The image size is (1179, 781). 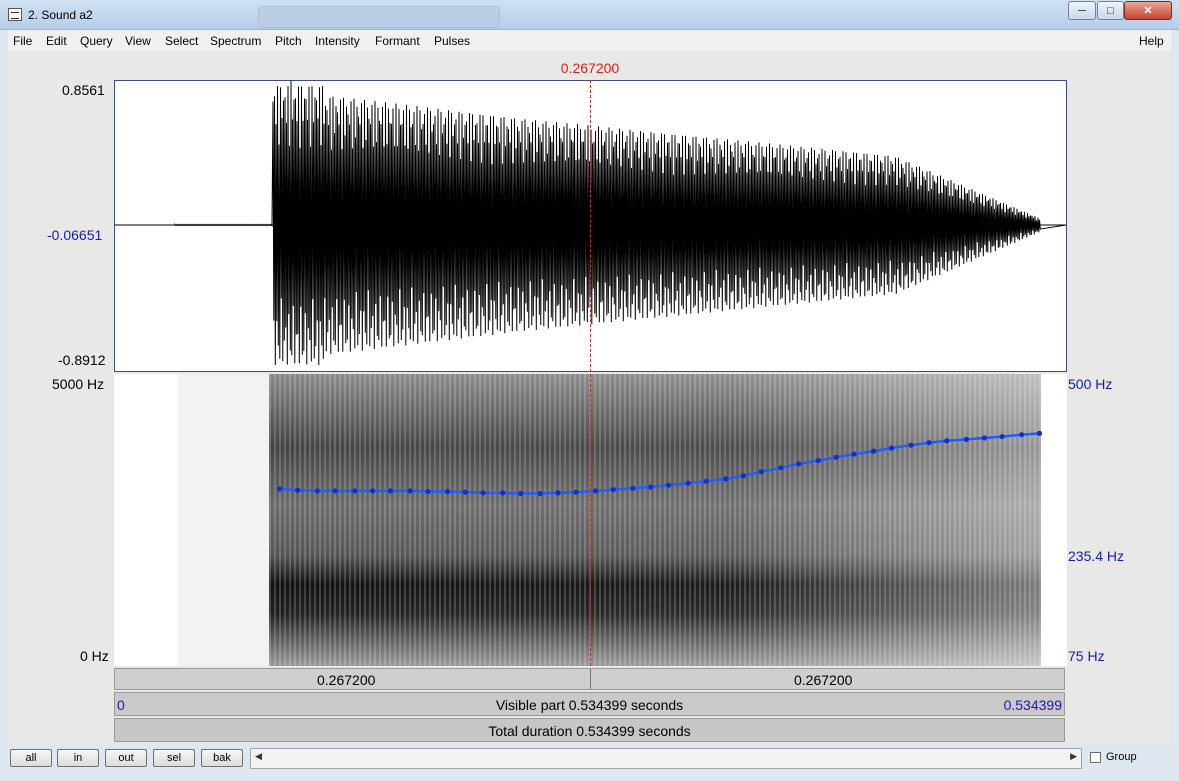 I want to click on selection-time-bar: 0.267200 0.267200, so click(x=589, y=679).